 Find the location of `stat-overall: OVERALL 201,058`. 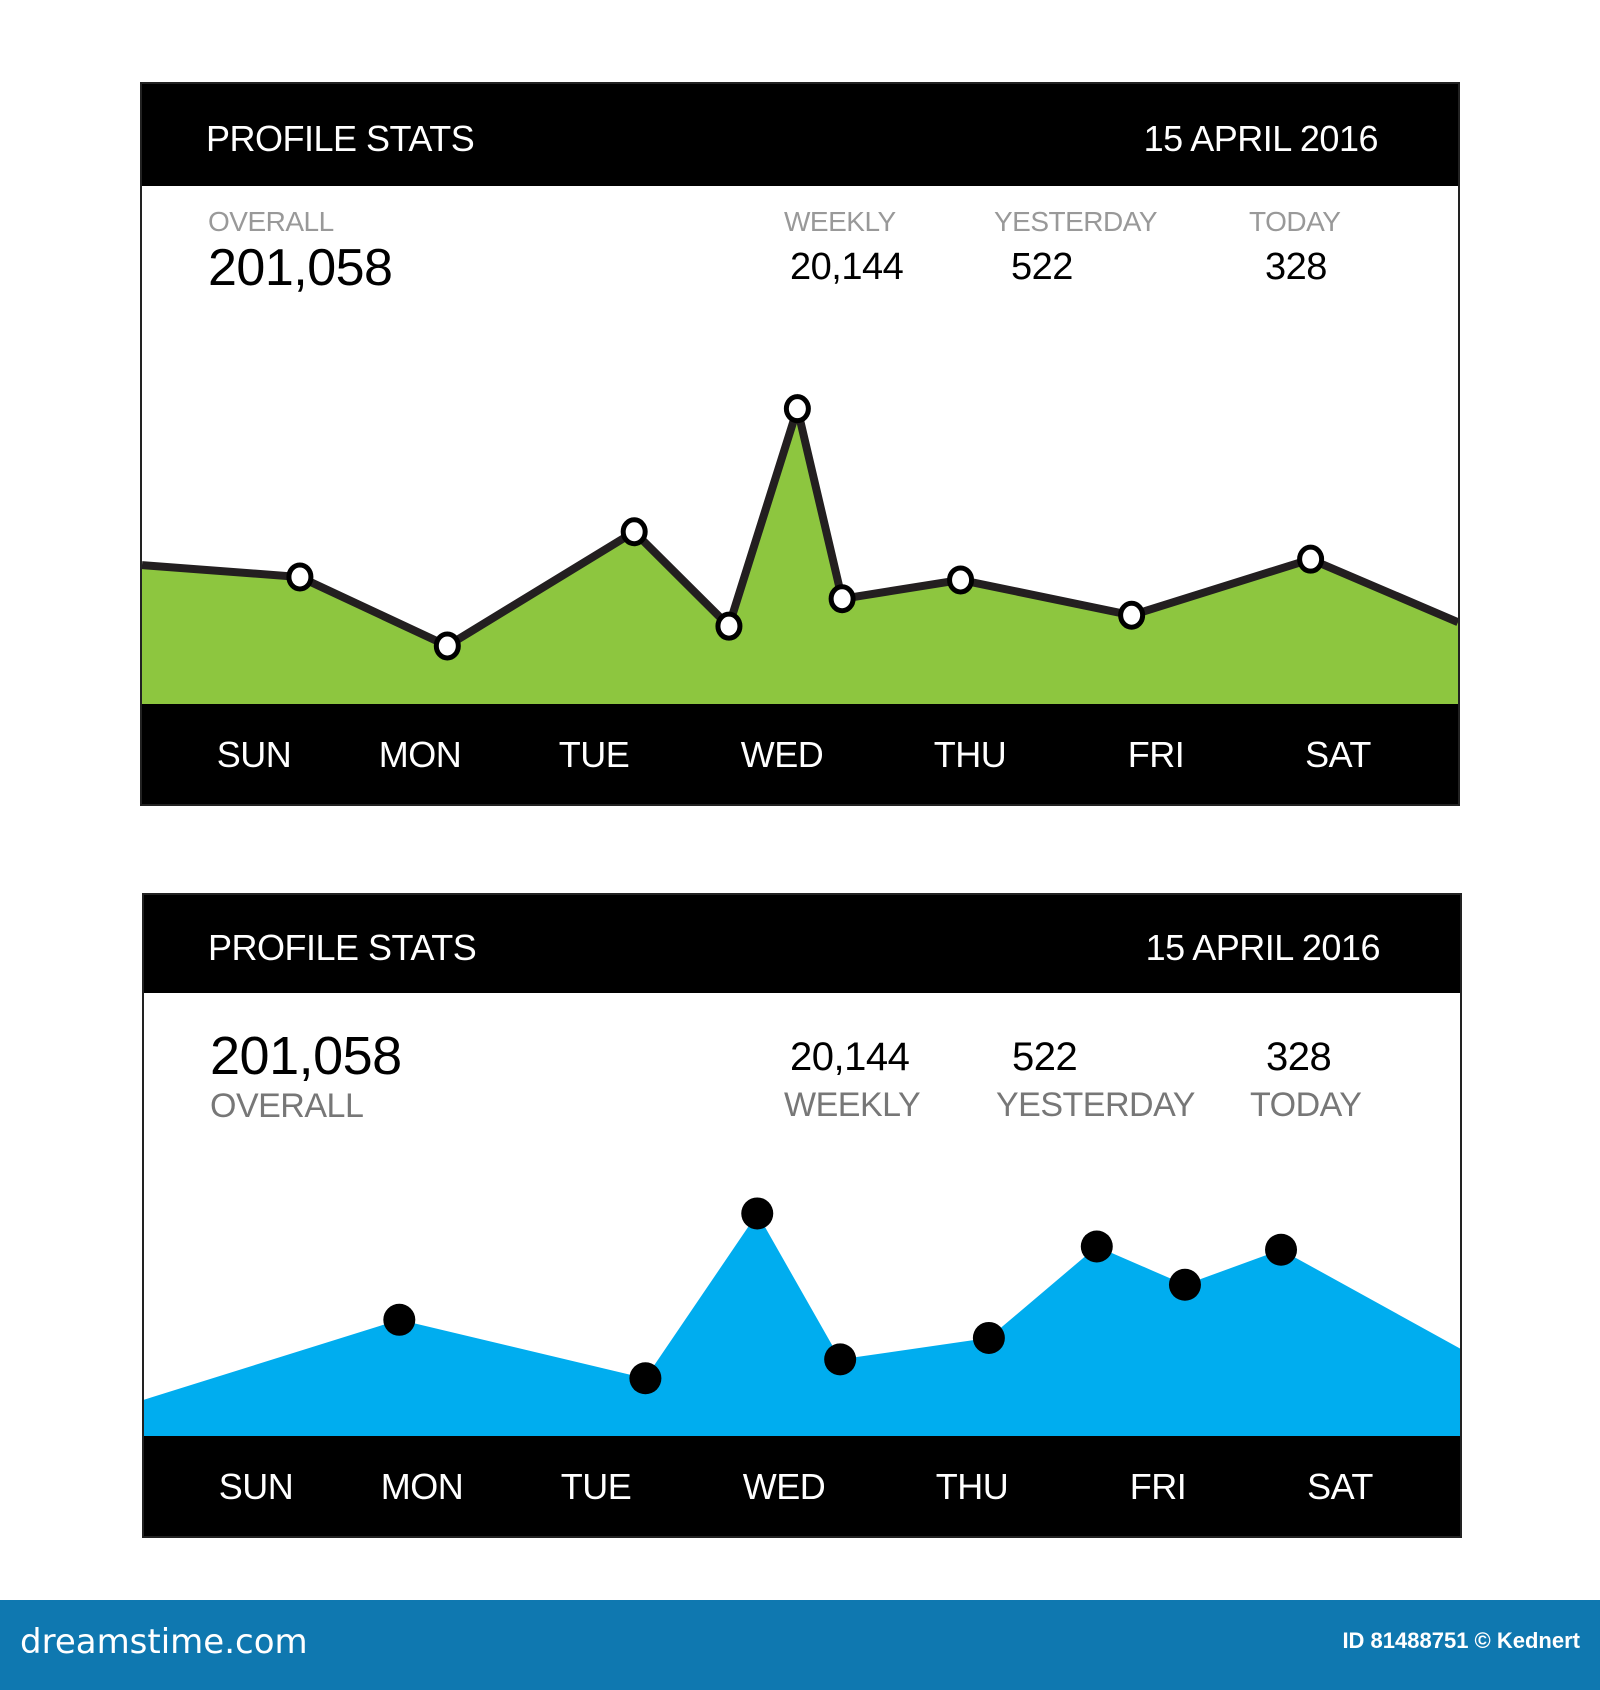

stat-overall: OVERALL 201,058 is located at coordinates (300, 252).